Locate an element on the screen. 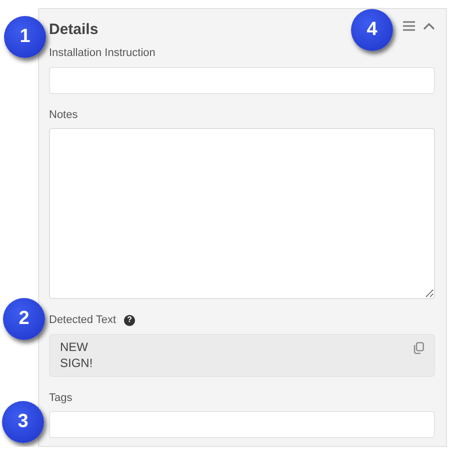 The width and height of the screenshot is (457, 457). field-label: Notes is located at coordinates (63, 115).